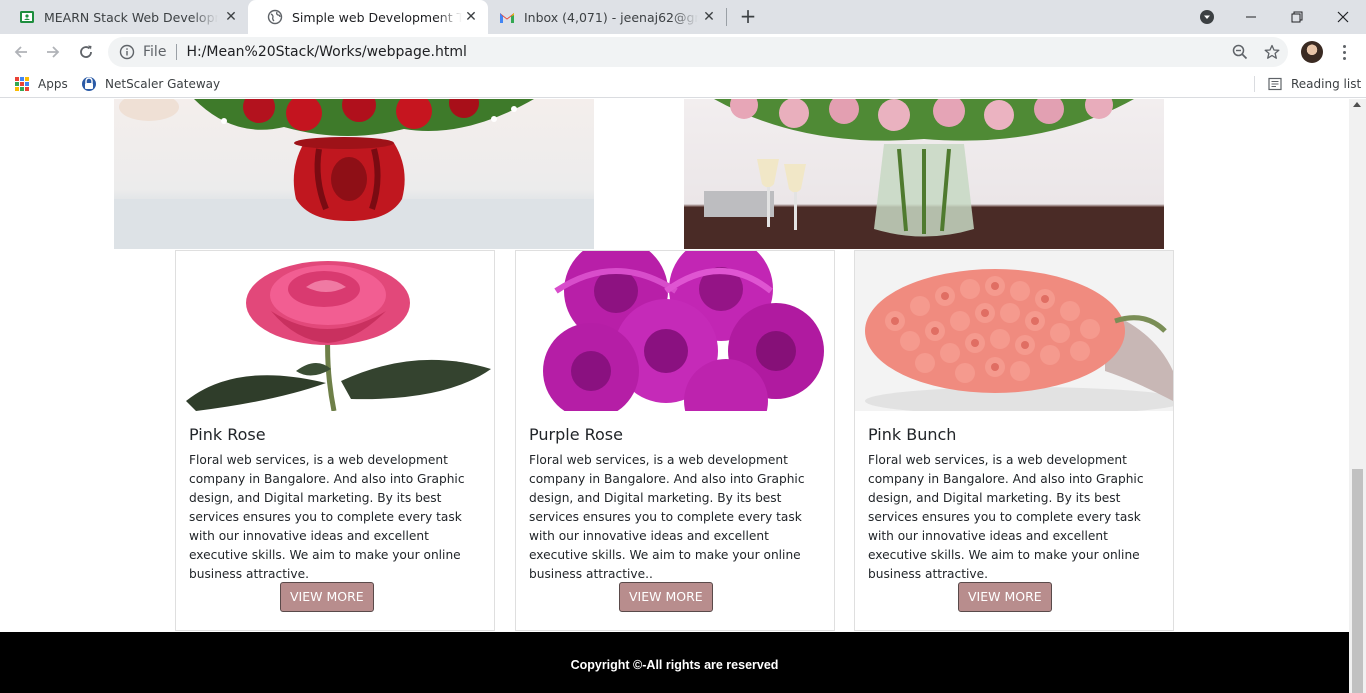  I want to click on bookmark-apps: Apps, so click(41, 84).